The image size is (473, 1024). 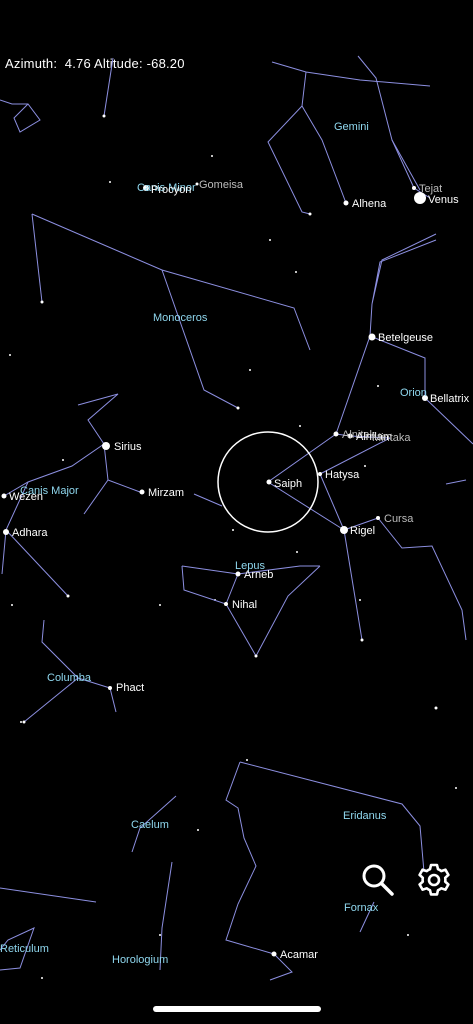 What do you see at coordinates (244, 605) in the screenshot?
I see `star-label-nihal: Nihal` at bounding box center [244, 605].